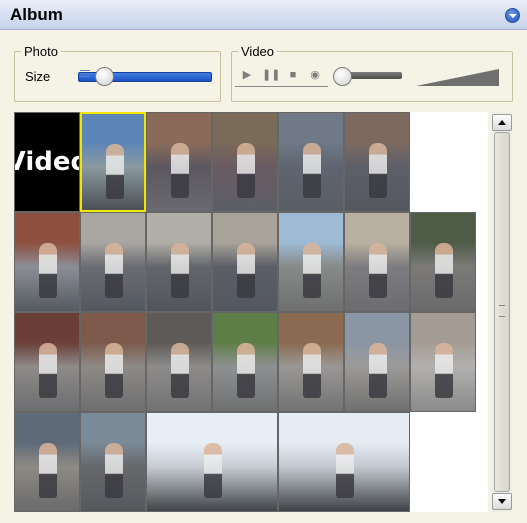 This screenshot has width=527, height=523. Describe the element at coordinates (293, 75) in the screenshot. I see `stop-icon: ■` at that location.